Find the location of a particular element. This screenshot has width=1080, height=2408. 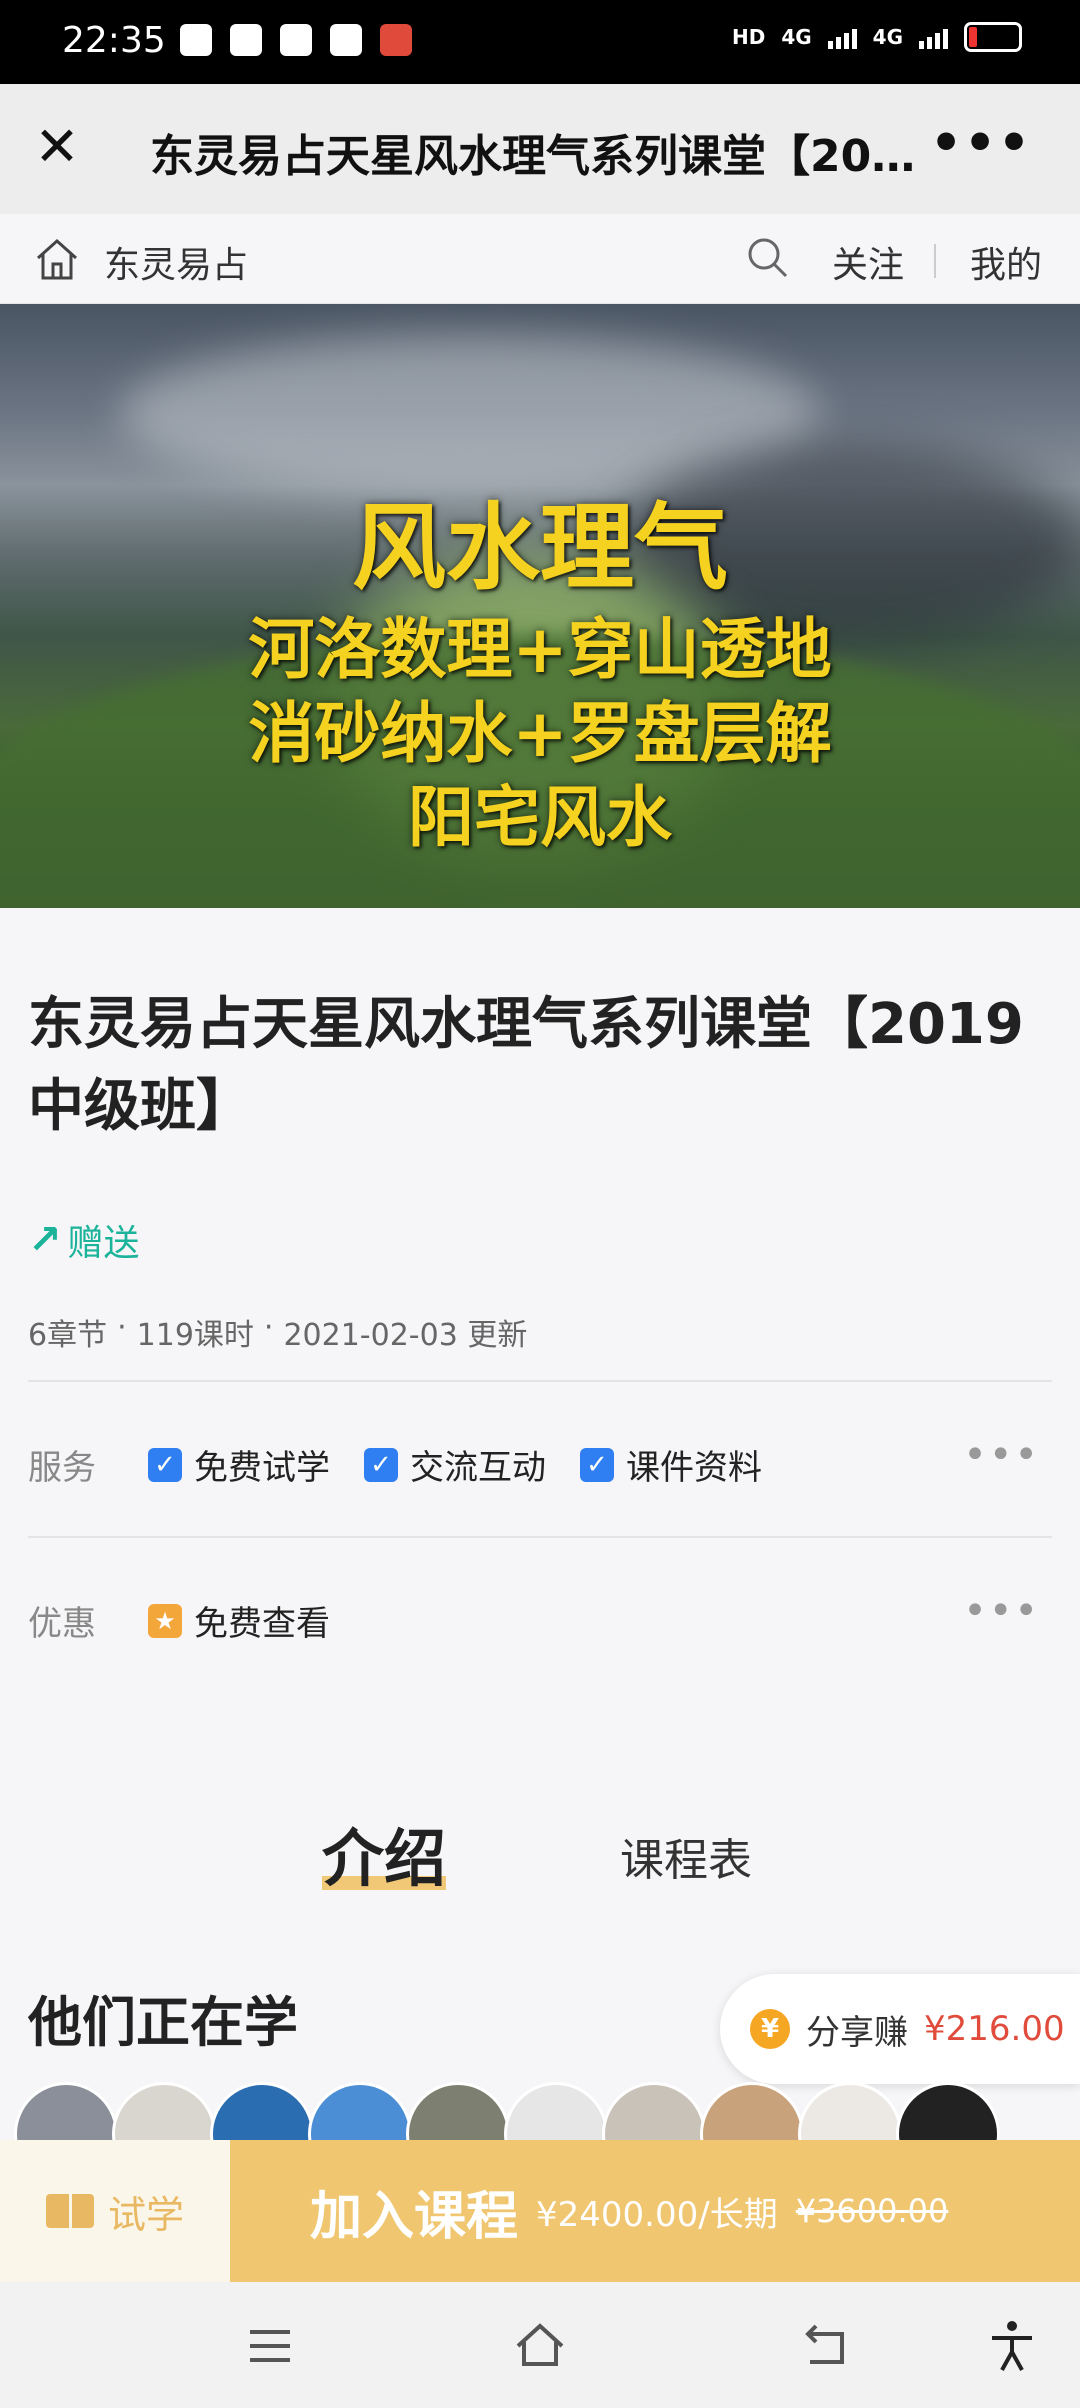

share-earn-button: ¥ 分享赚 ¥216.00 is located at coordinates (900, 2029).